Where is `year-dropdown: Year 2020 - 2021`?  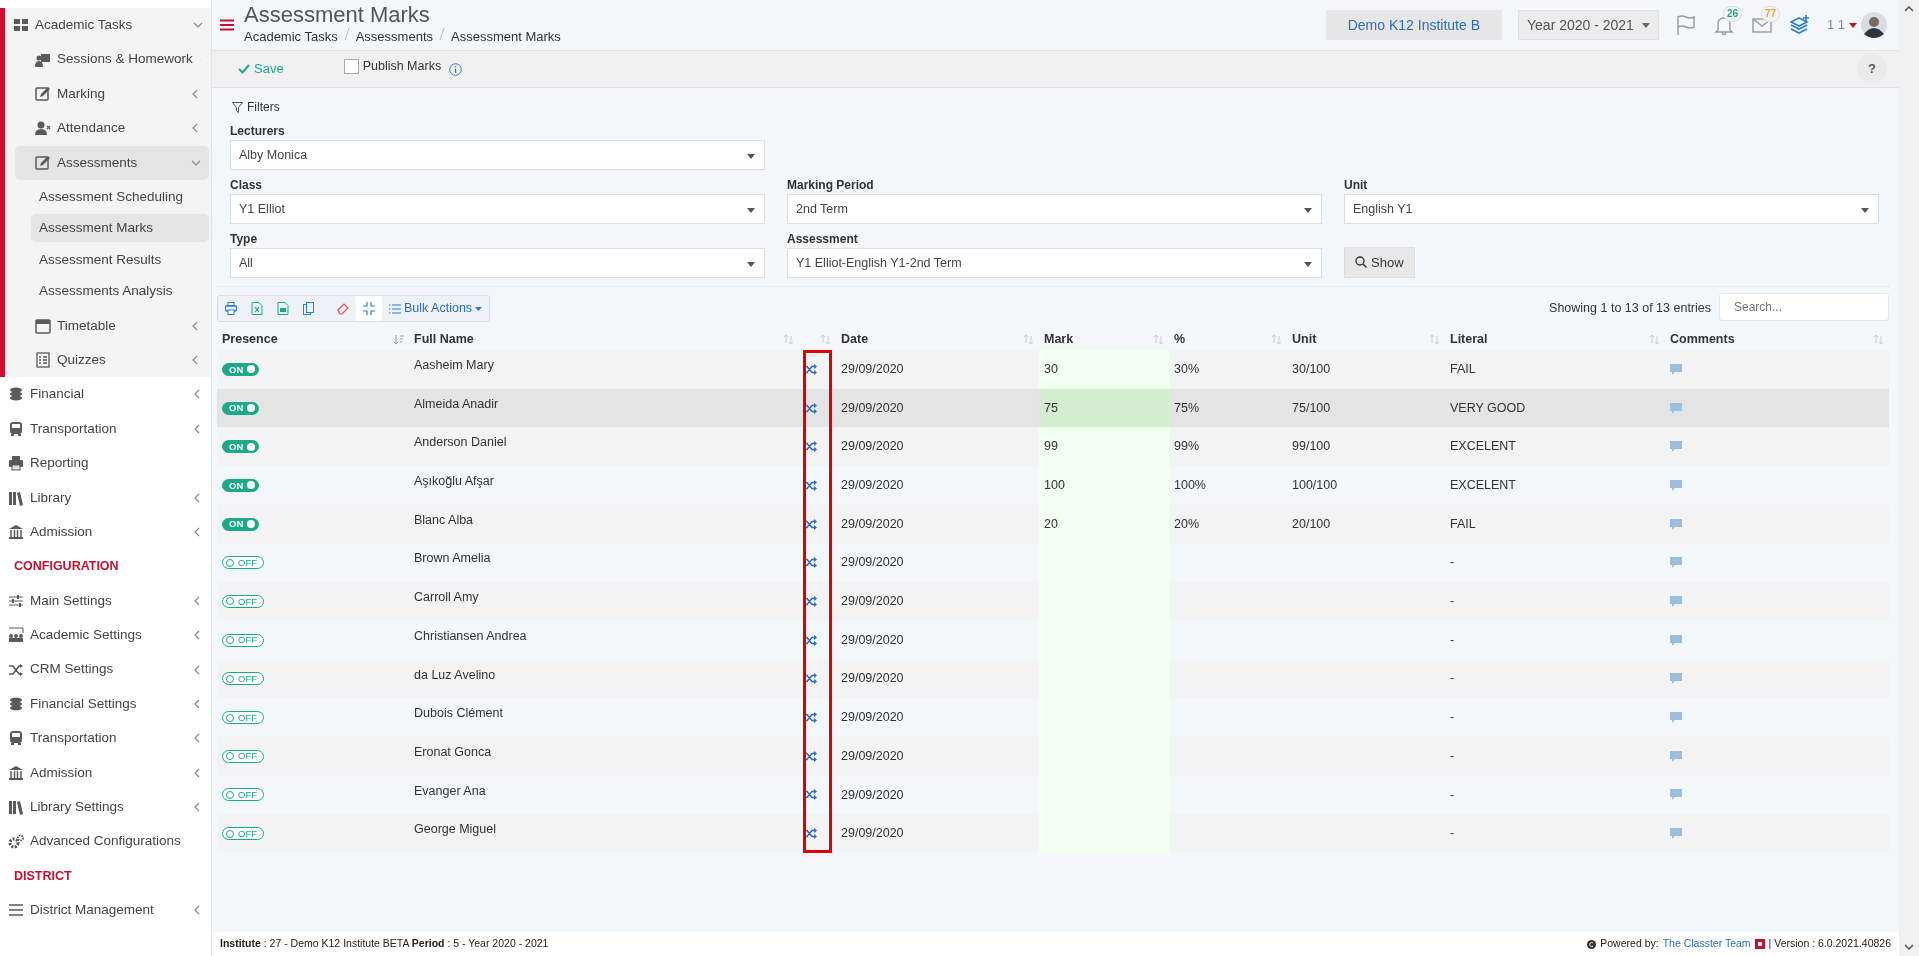
year-dropdown: Year 2020 - 2021 is located at coordinates (1588, 25).